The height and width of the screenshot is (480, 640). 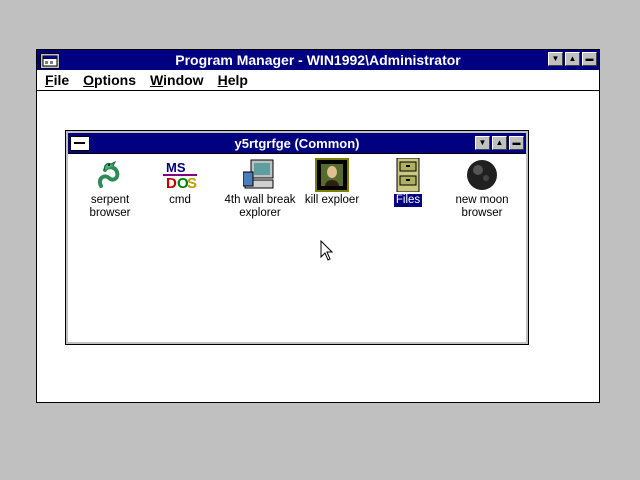 I want to click on serpent-browser-label: serpent browser, so click(x=110, y=207).